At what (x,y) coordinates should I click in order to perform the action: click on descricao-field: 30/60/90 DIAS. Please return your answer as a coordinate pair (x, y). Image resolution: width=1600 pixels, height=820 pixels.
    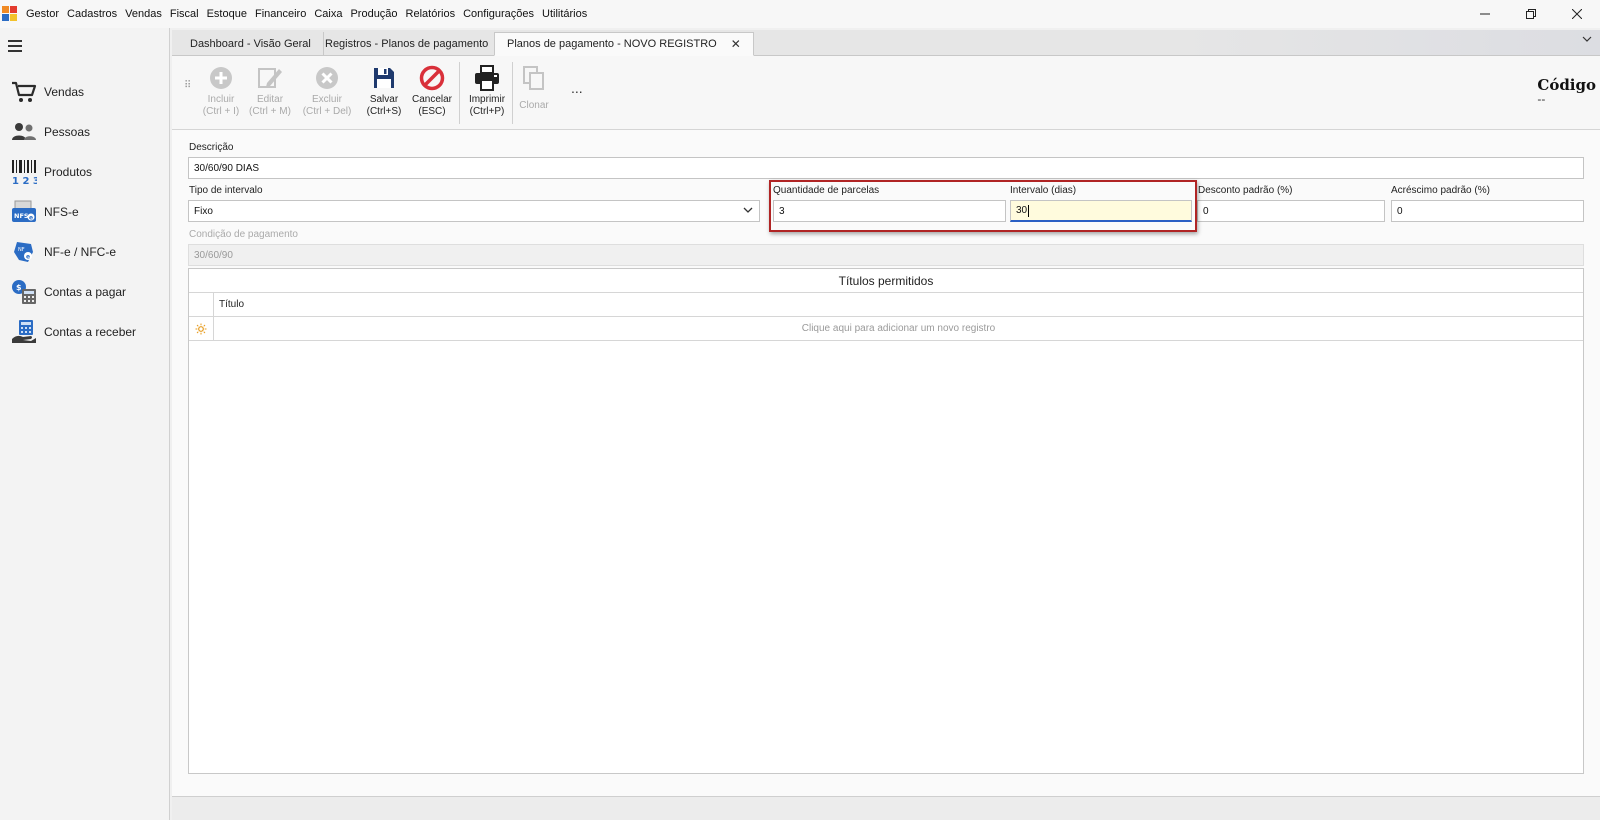
    Looking at the image, I should click on (886, 168).